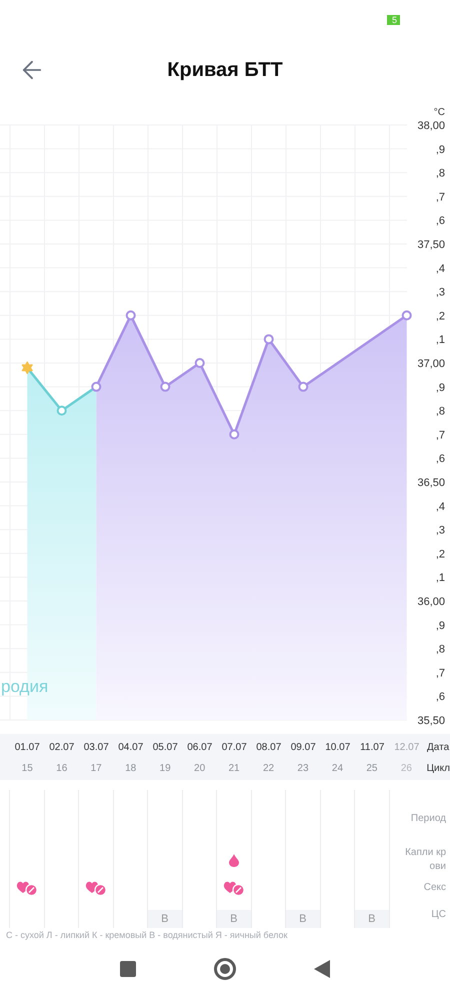 The width and height of the screenshot is (450, 1000). I want to click on date-label: 05.07, so click(165, 747).